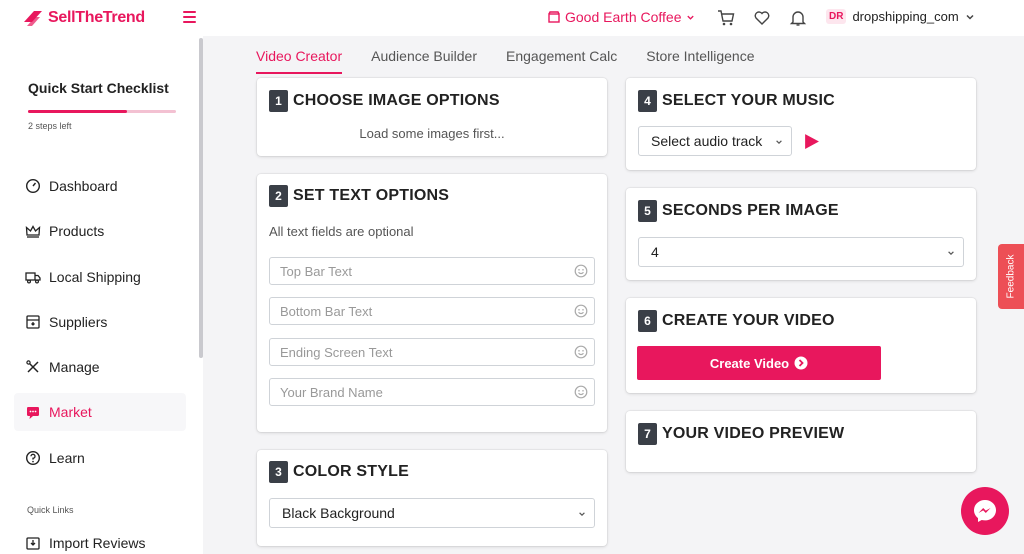 The height and width of the screenshot is (554, 1024). What do you see at coordinates (801, 252) in the screenshot?
I see `seconds-per-image-select: 4` at bounding box center [801, 252].